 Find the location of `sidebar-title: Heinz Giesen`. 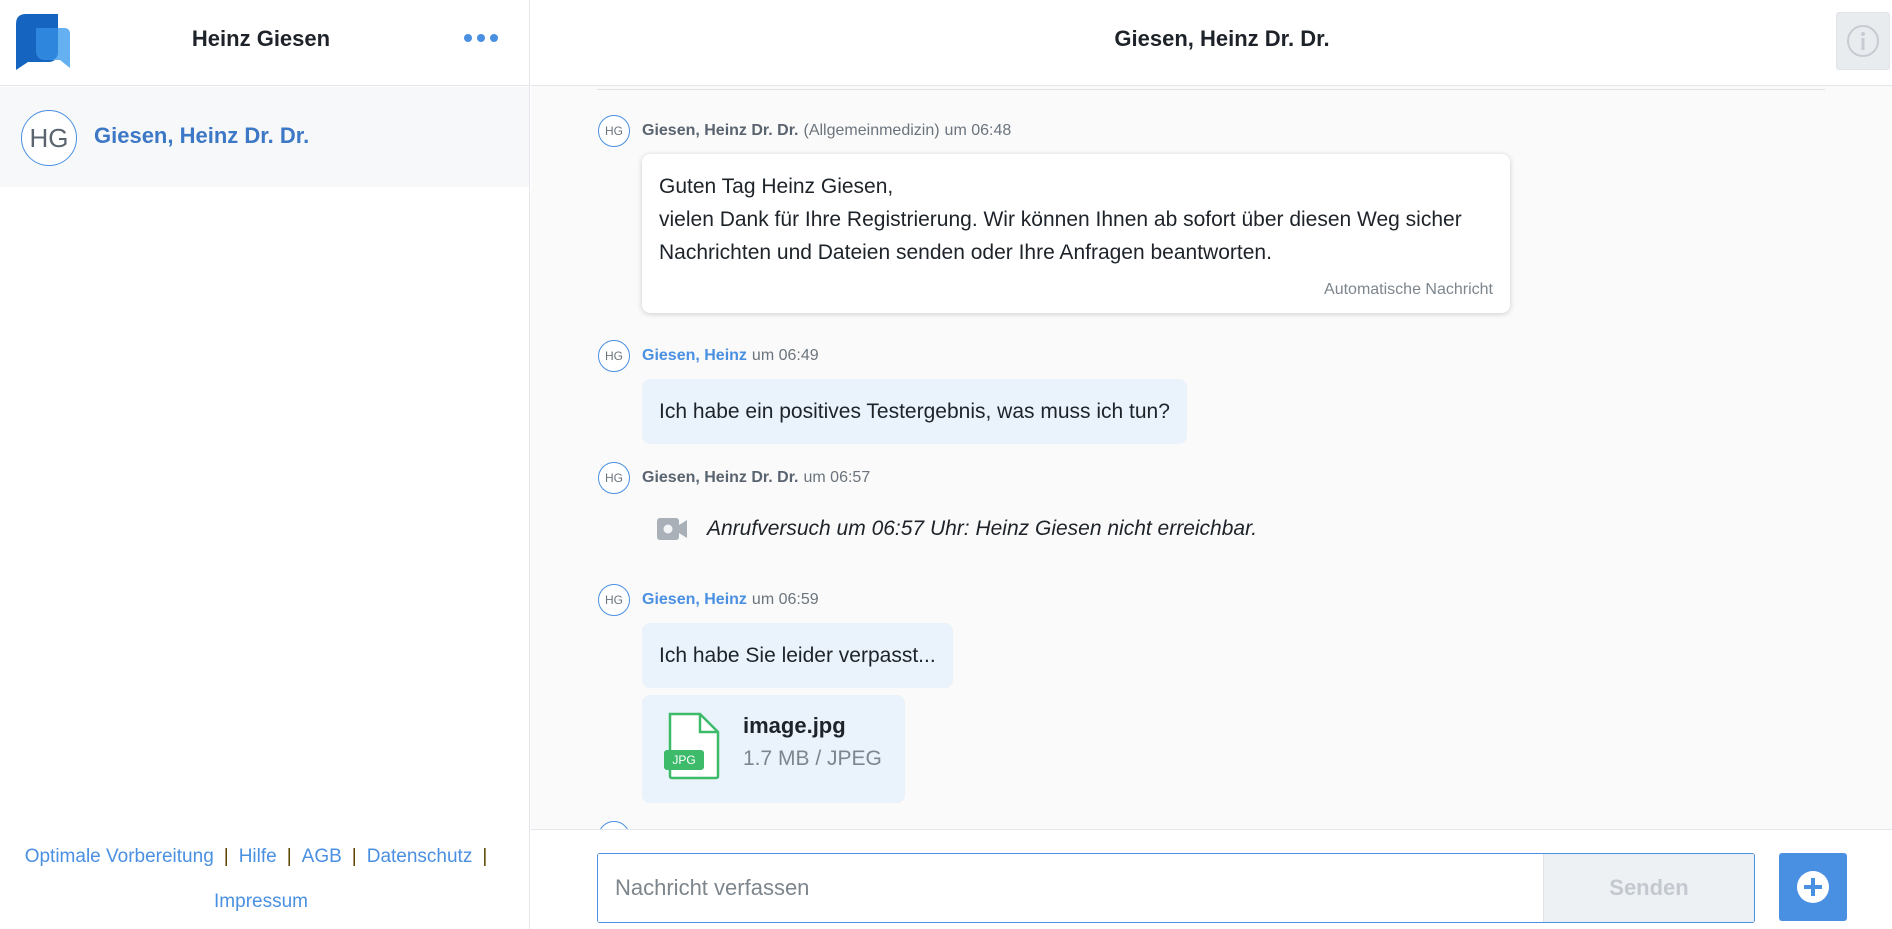

sidebar-title: Heinz Giesen is located at coordinates (261, 38).